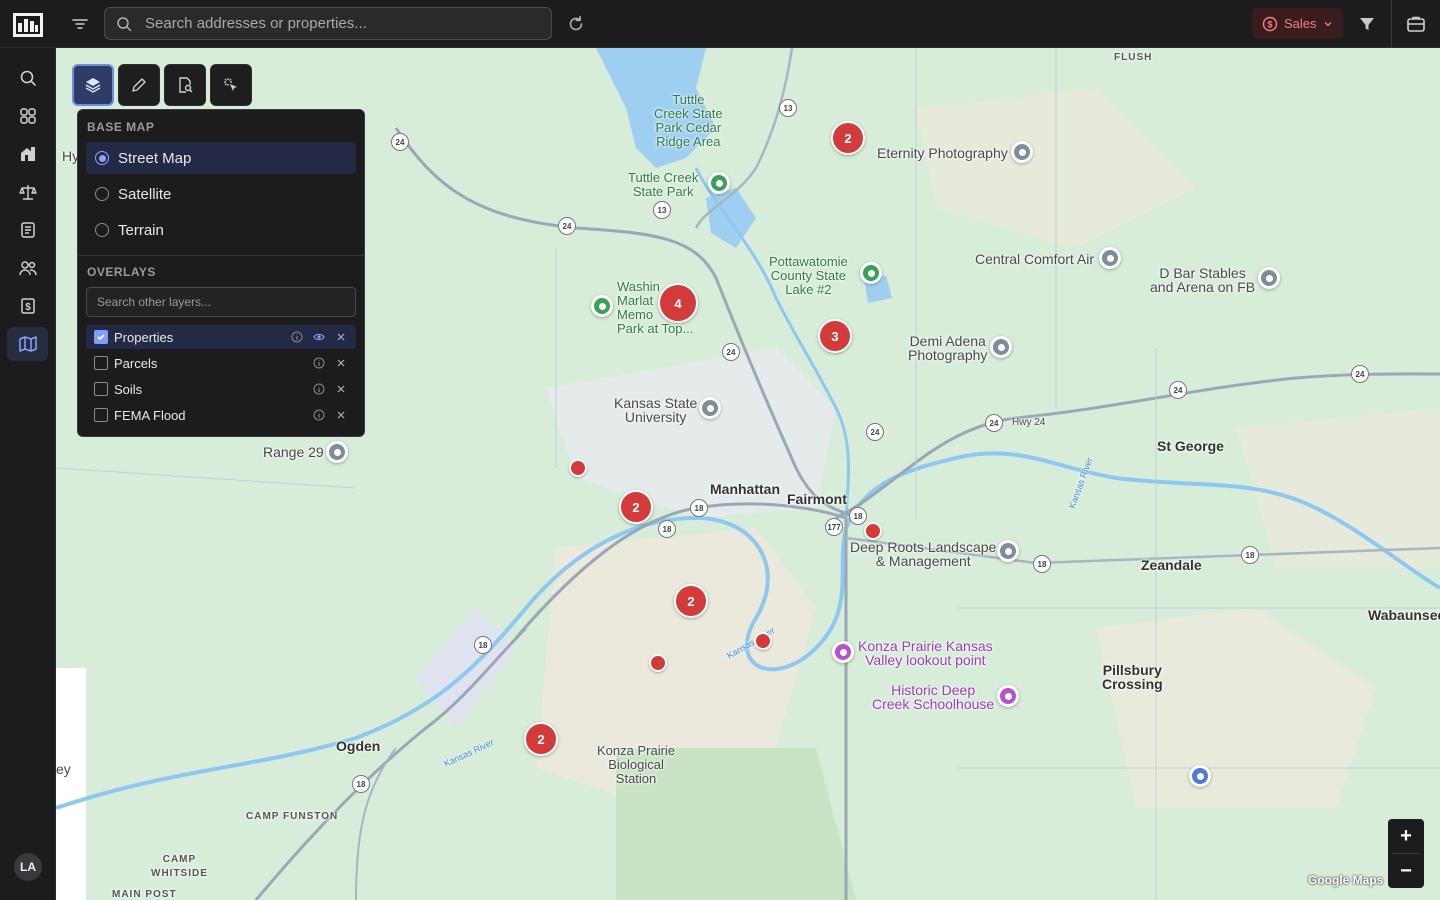 Image resolution: width=1440 pixels, height=900 pixels. What do you see at coordinates (1035, 259) in the screenshot?
I see `poi-label-central-comfort-air: Central Comfort Air` at bounding box center [1035, 259].